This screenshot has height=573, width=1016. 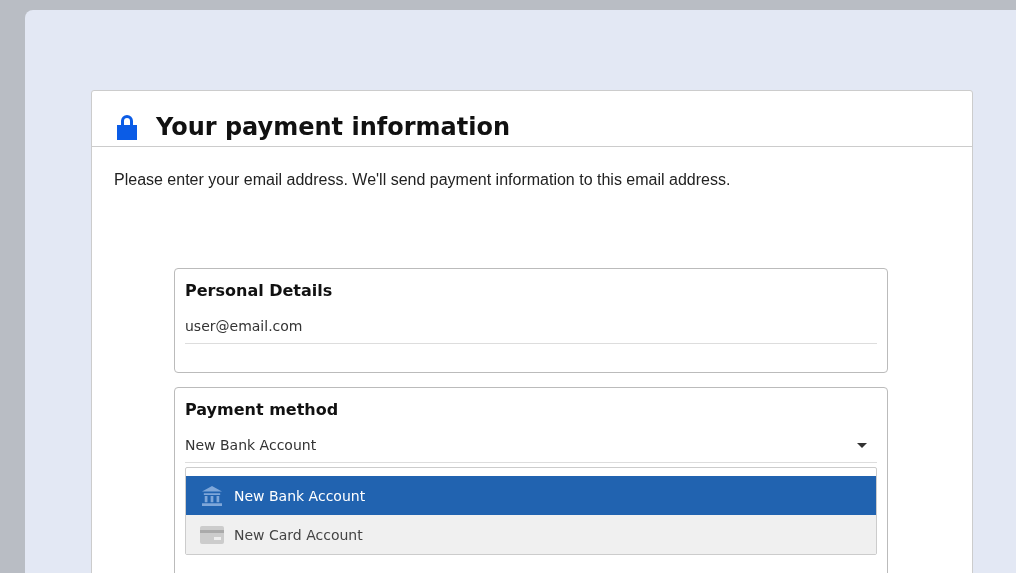 I want to click on card-icon, so click(x=212, y=534).